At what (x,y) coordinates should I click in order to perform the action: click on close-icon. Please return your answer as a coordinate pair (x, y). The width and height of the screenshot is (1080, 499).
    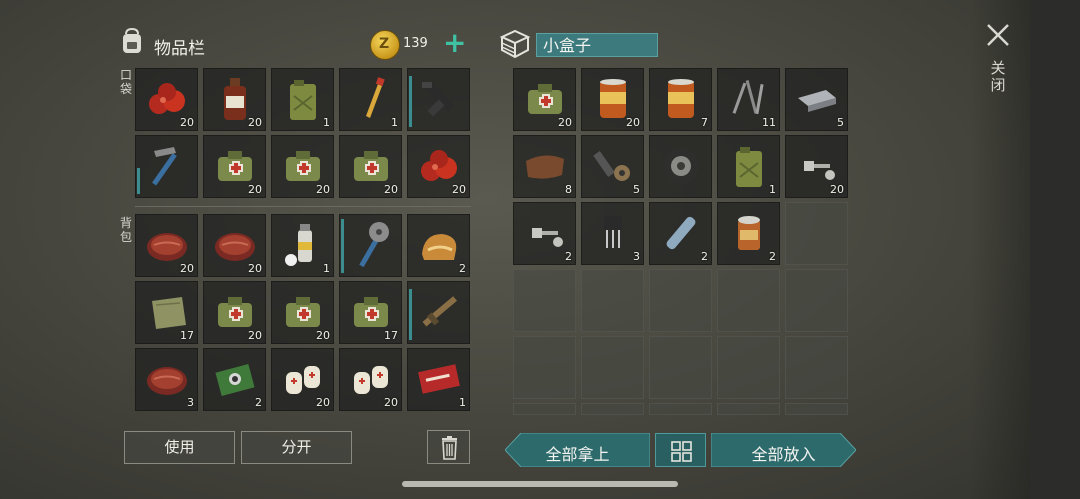
    Looking at the image, I should click on (998, 35).